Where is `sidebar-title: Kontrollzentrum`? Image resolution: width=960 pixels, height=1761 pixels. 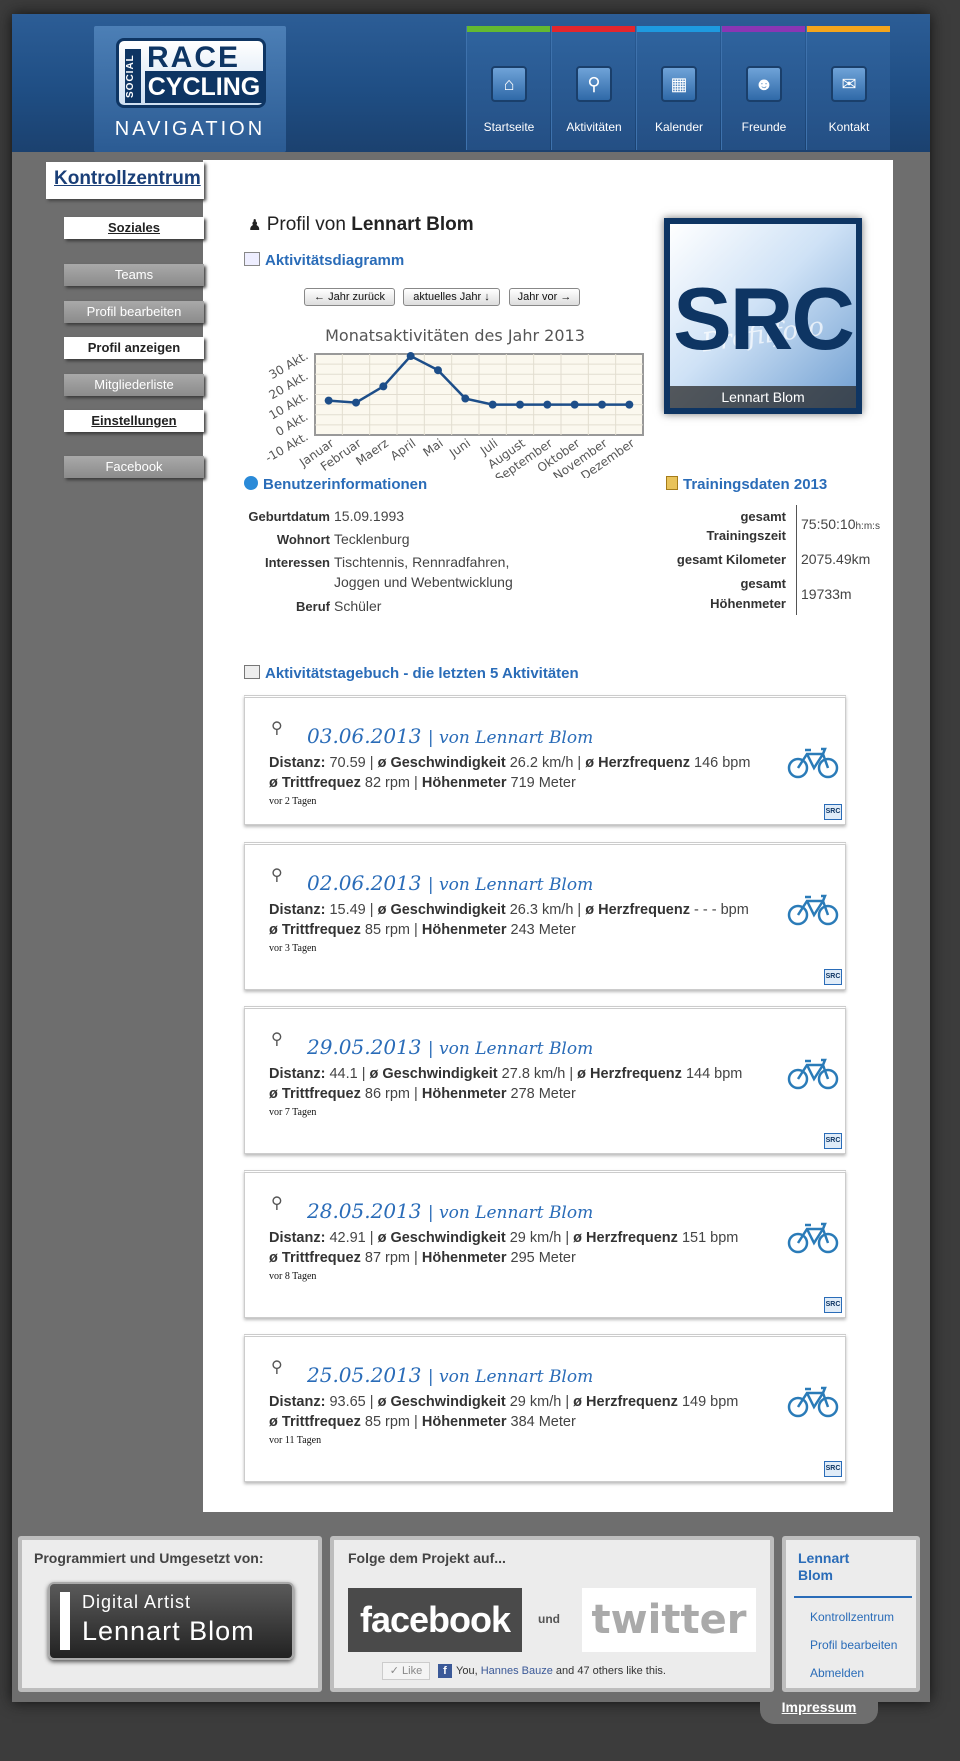 sidebar-title: Kontrollzentrum is located at coordinates (127, 179).